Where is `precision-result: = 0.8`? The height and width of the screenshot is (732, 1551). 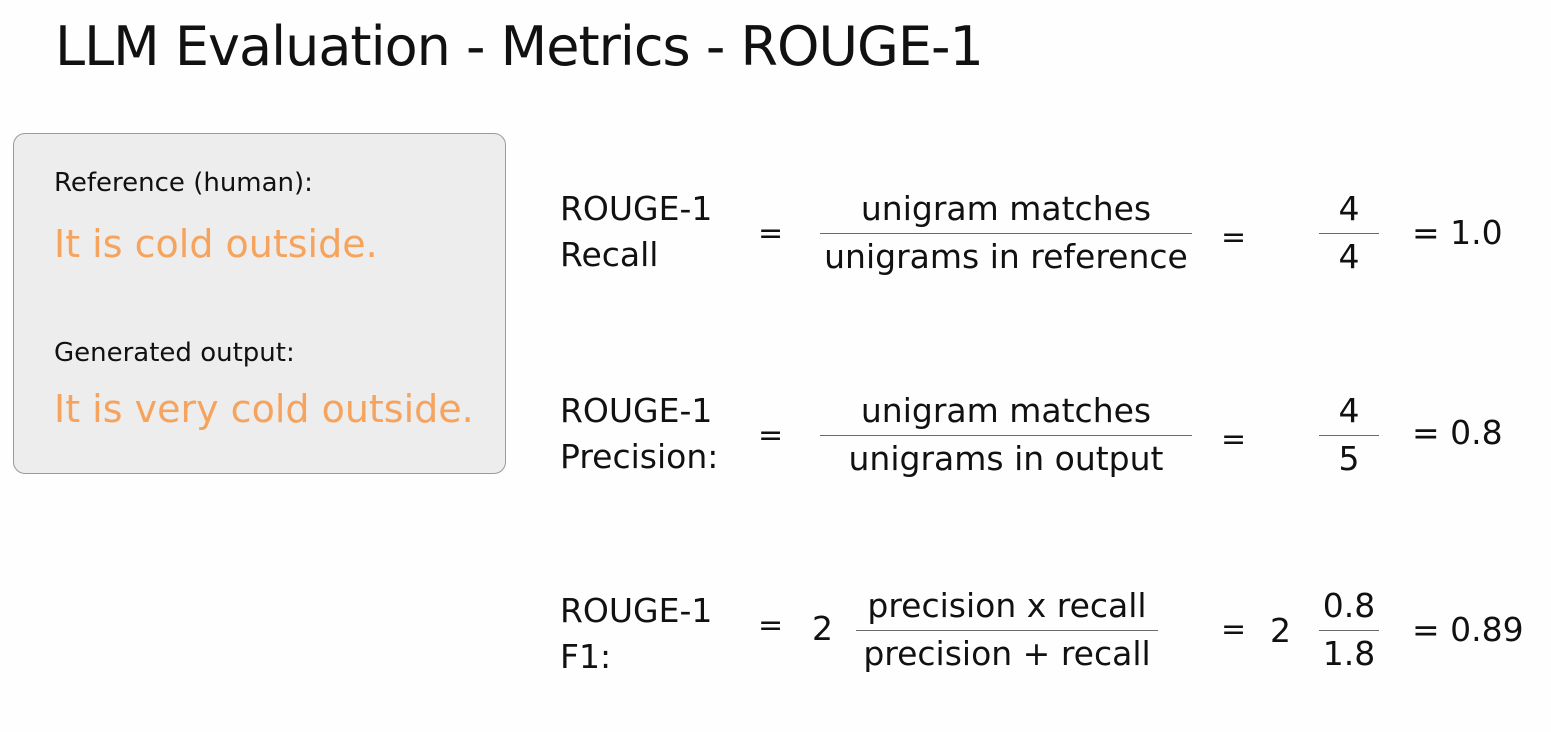
precision-result: = 0.8 is located at coordinates (1457, 432).